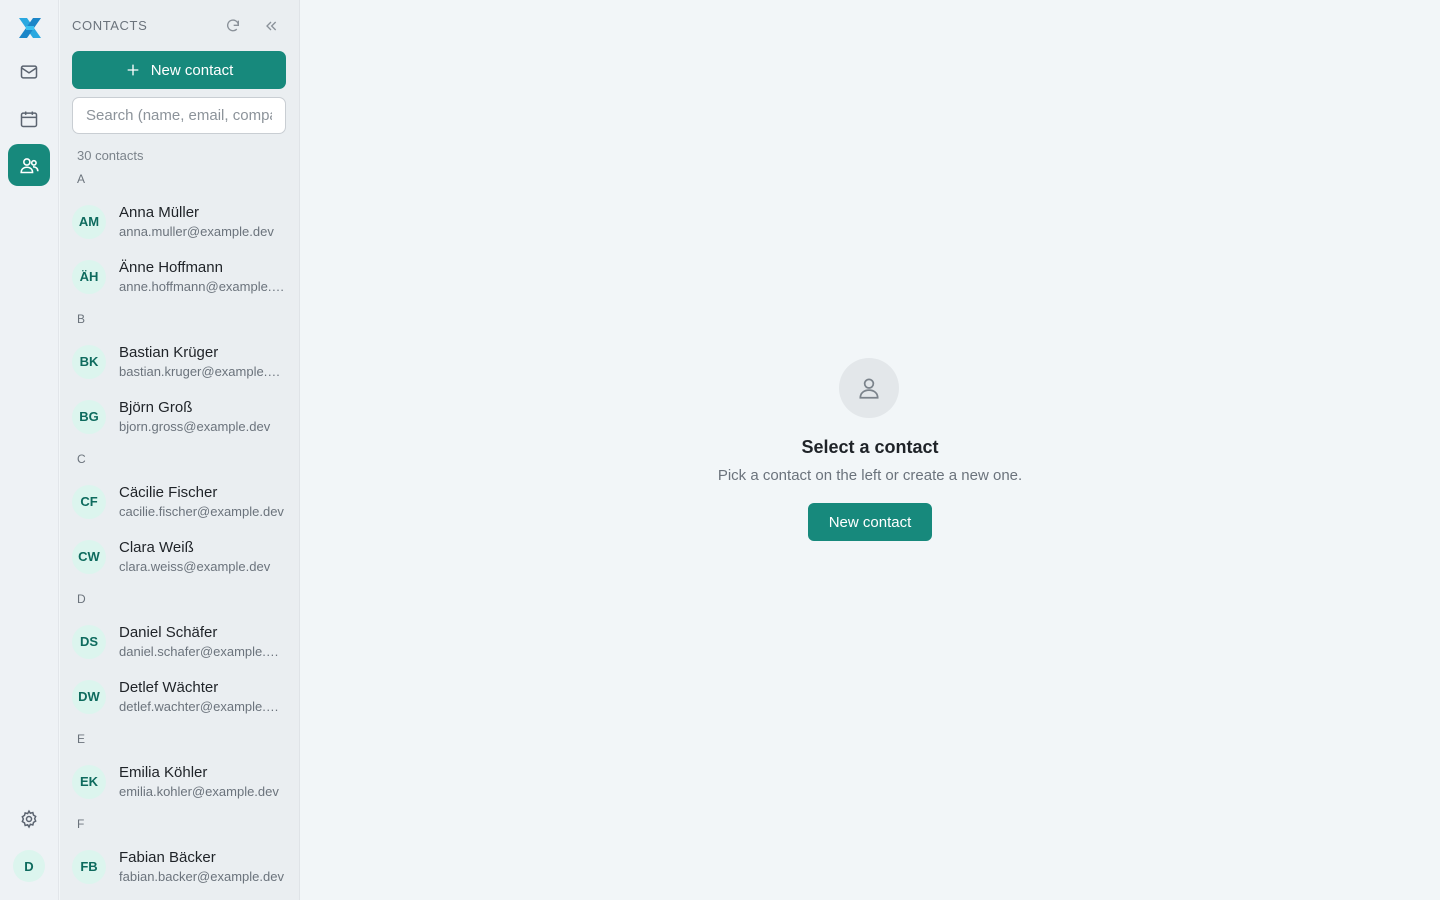 The height and width of the screenshot is (900, 1440). I want to click on contact-avatar: DS, so click(89, 641).